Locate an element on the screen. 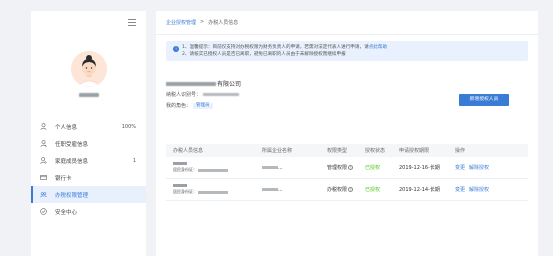 This screenshot has height=256, width=553. sidebar-item-personal-info: 个人信息 100% is located at coordinates (88, 126).